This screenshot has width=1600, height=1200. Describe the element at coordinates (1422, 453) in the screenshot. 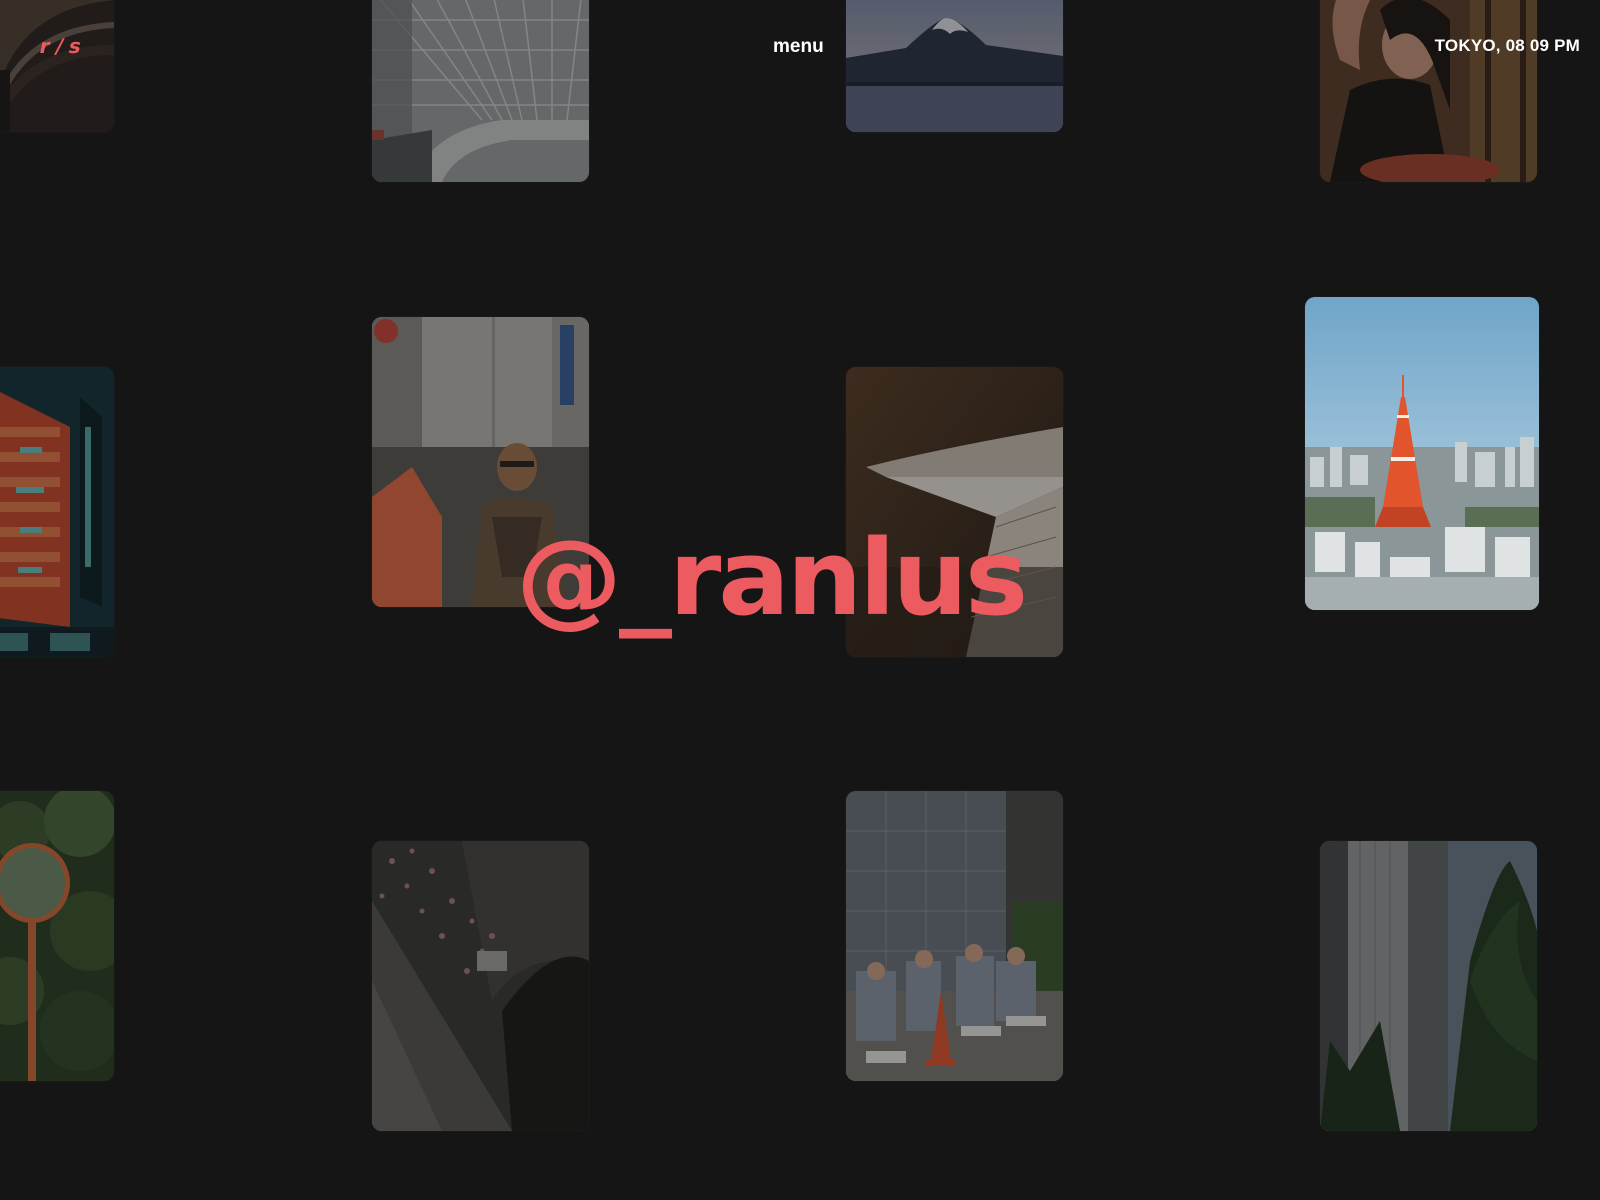

I see `photo-tokyo-tower` at that location.